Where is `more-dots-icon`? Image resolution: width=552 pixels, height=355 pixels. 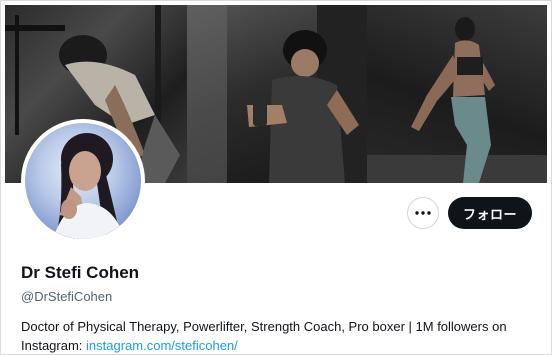 more-dots-icon is located at coordinates (423, 213).